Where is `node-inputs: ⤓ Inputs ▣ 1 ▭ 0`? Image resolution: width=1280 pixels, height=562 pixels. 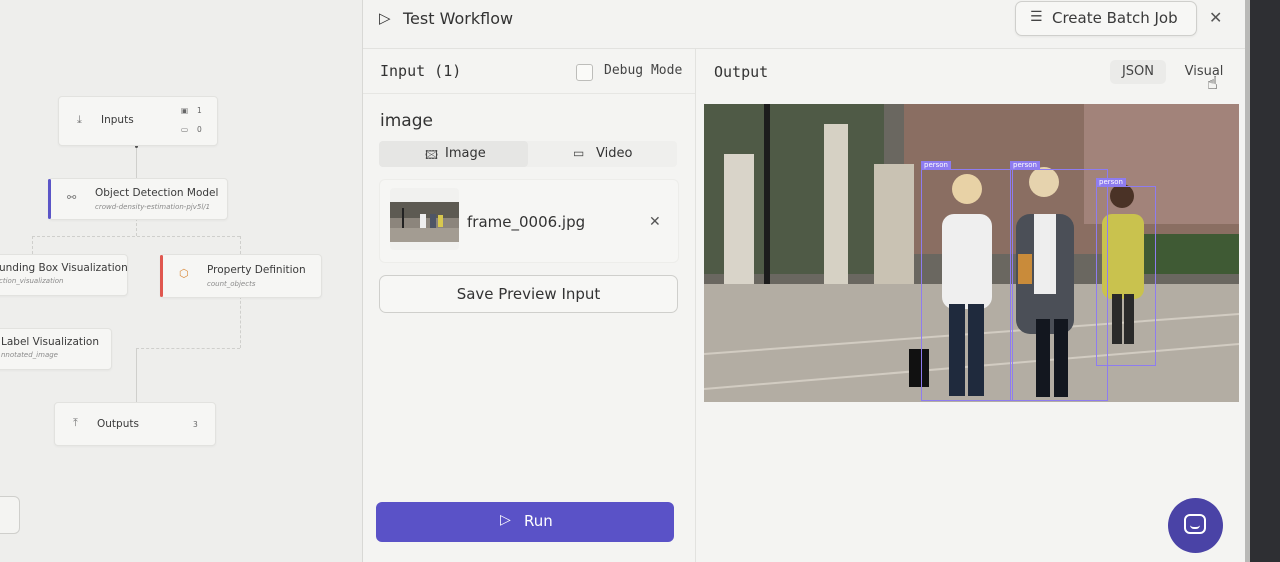
node-inputs: ⤓ Inputs ▣ 1 ▭ 0 is located at coordinates (138, 121).